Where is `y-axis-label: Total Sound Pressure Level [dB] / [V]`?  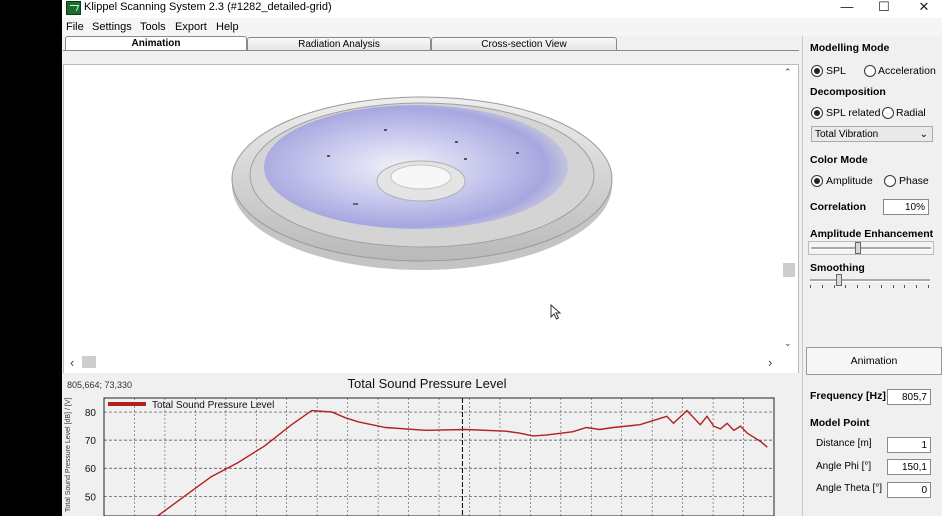
y-axis-label: Total Sound Pressure Level [dB] / [V] is located at coordinates (68, 455).